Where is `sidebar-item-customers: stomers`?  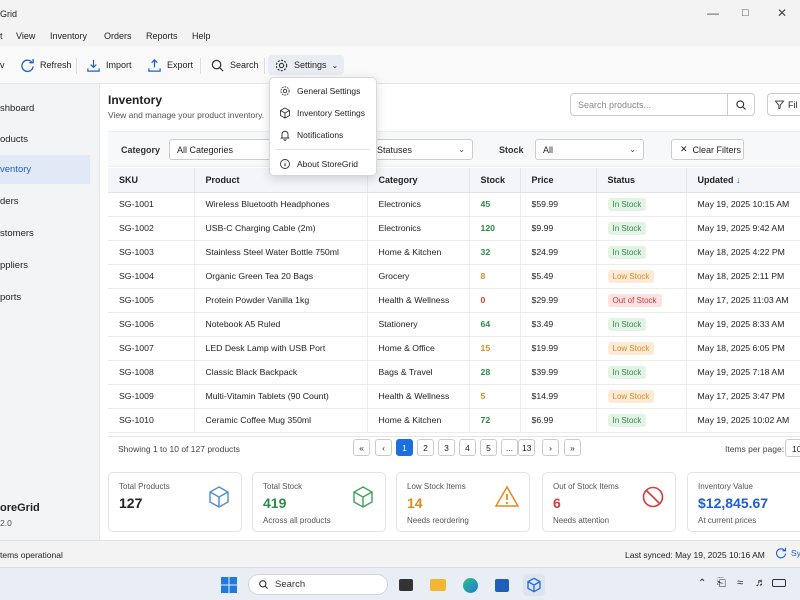 sidebar-item-customers: stomers is located at coordinates (45, 233).